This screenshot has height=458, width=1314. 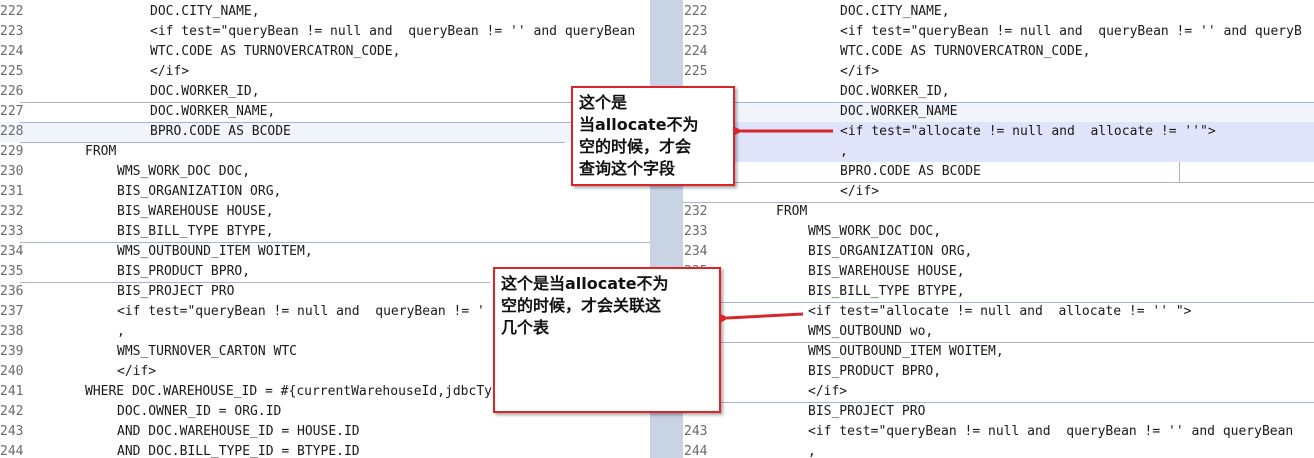 I want to click on code-line: 243 AND DOC.WAREHOUSE_ID = HOUSE.ID, so click(x=325, y=432).